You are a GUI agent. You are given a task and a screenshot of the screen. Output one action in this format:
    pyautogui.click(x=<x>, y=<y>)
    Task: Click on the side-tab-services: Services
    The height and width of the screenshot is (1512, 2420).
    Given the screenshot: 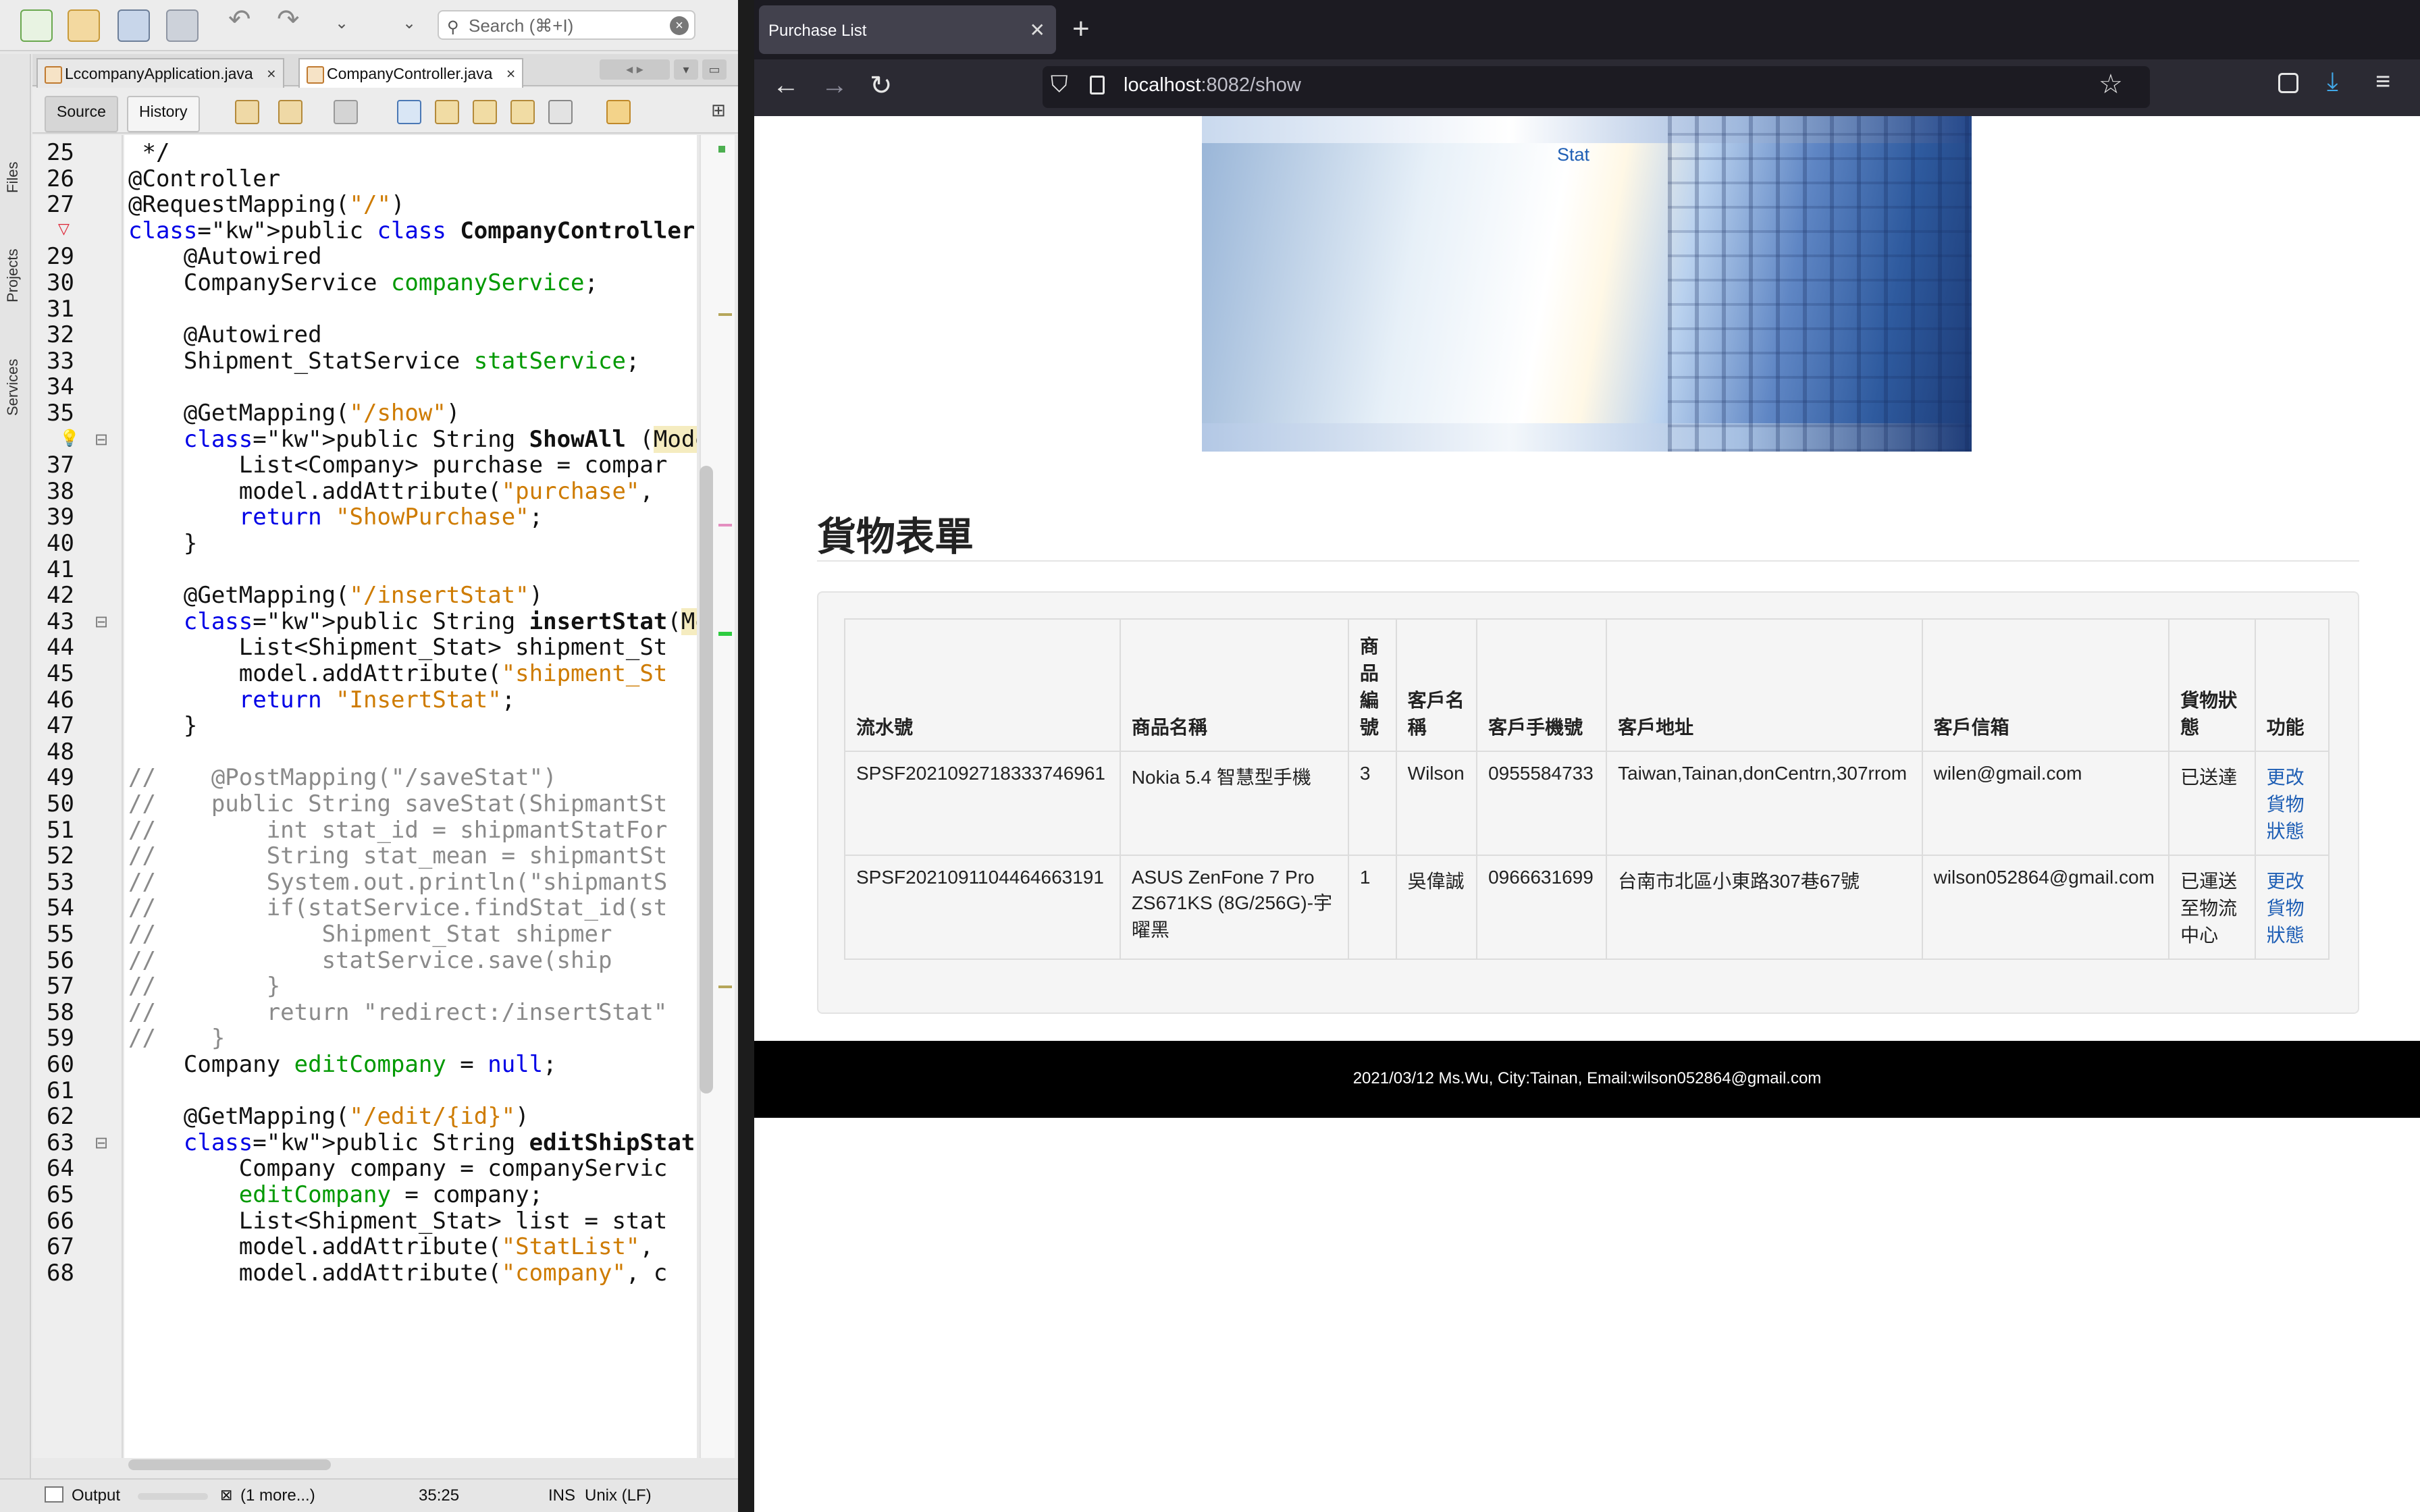 What is the action you would take?
    pyautogui.click(x=13, y=387)
    